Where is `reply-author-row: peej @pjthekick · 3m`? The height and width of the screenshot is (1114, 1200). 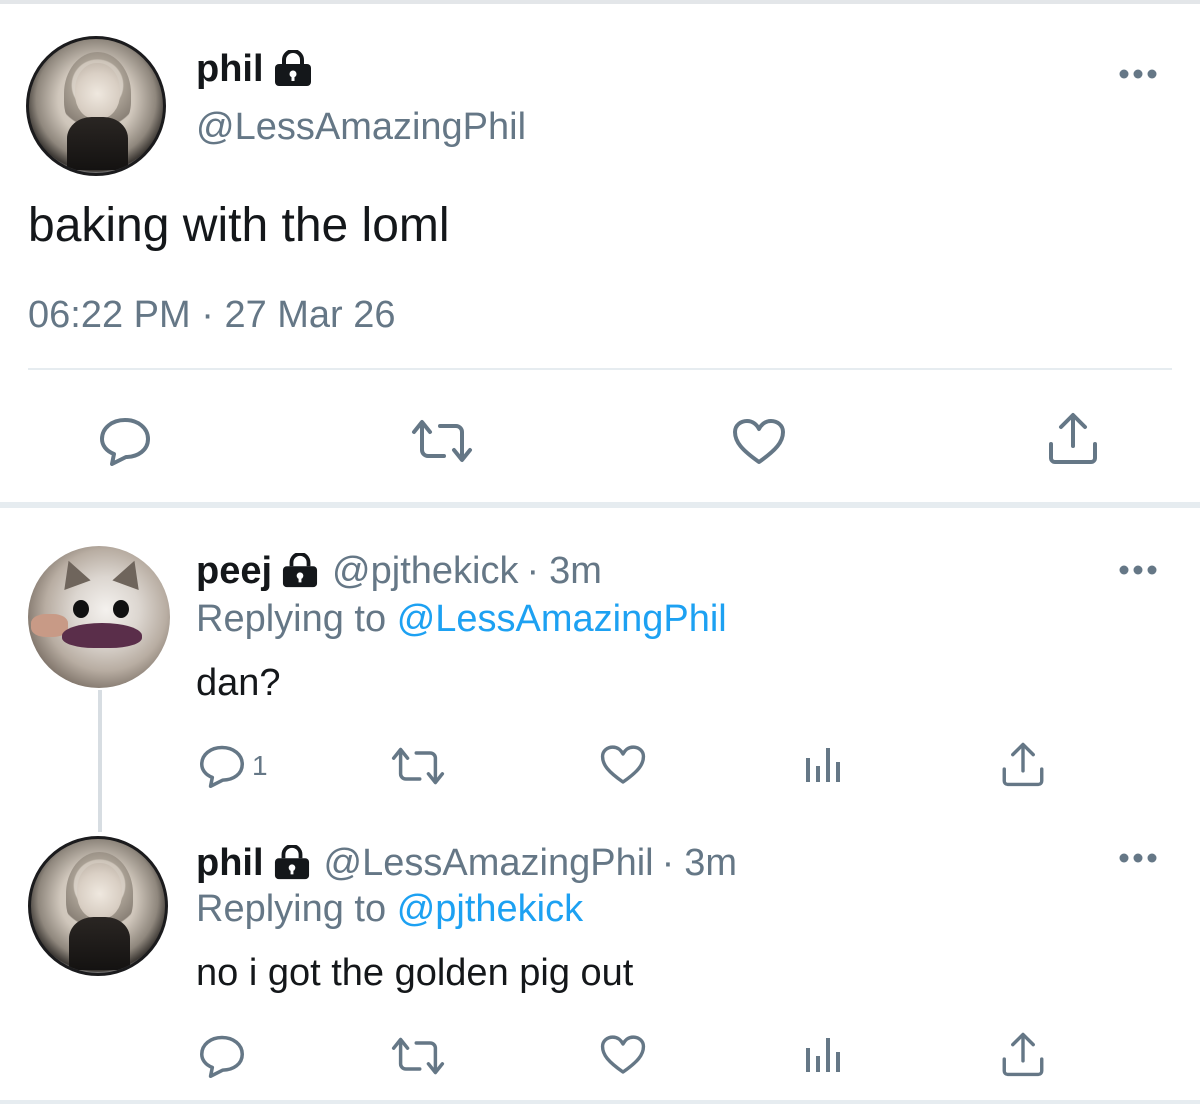
reply-author-row: peej @pjthekick · 3m is located at coordinates (399, 571).